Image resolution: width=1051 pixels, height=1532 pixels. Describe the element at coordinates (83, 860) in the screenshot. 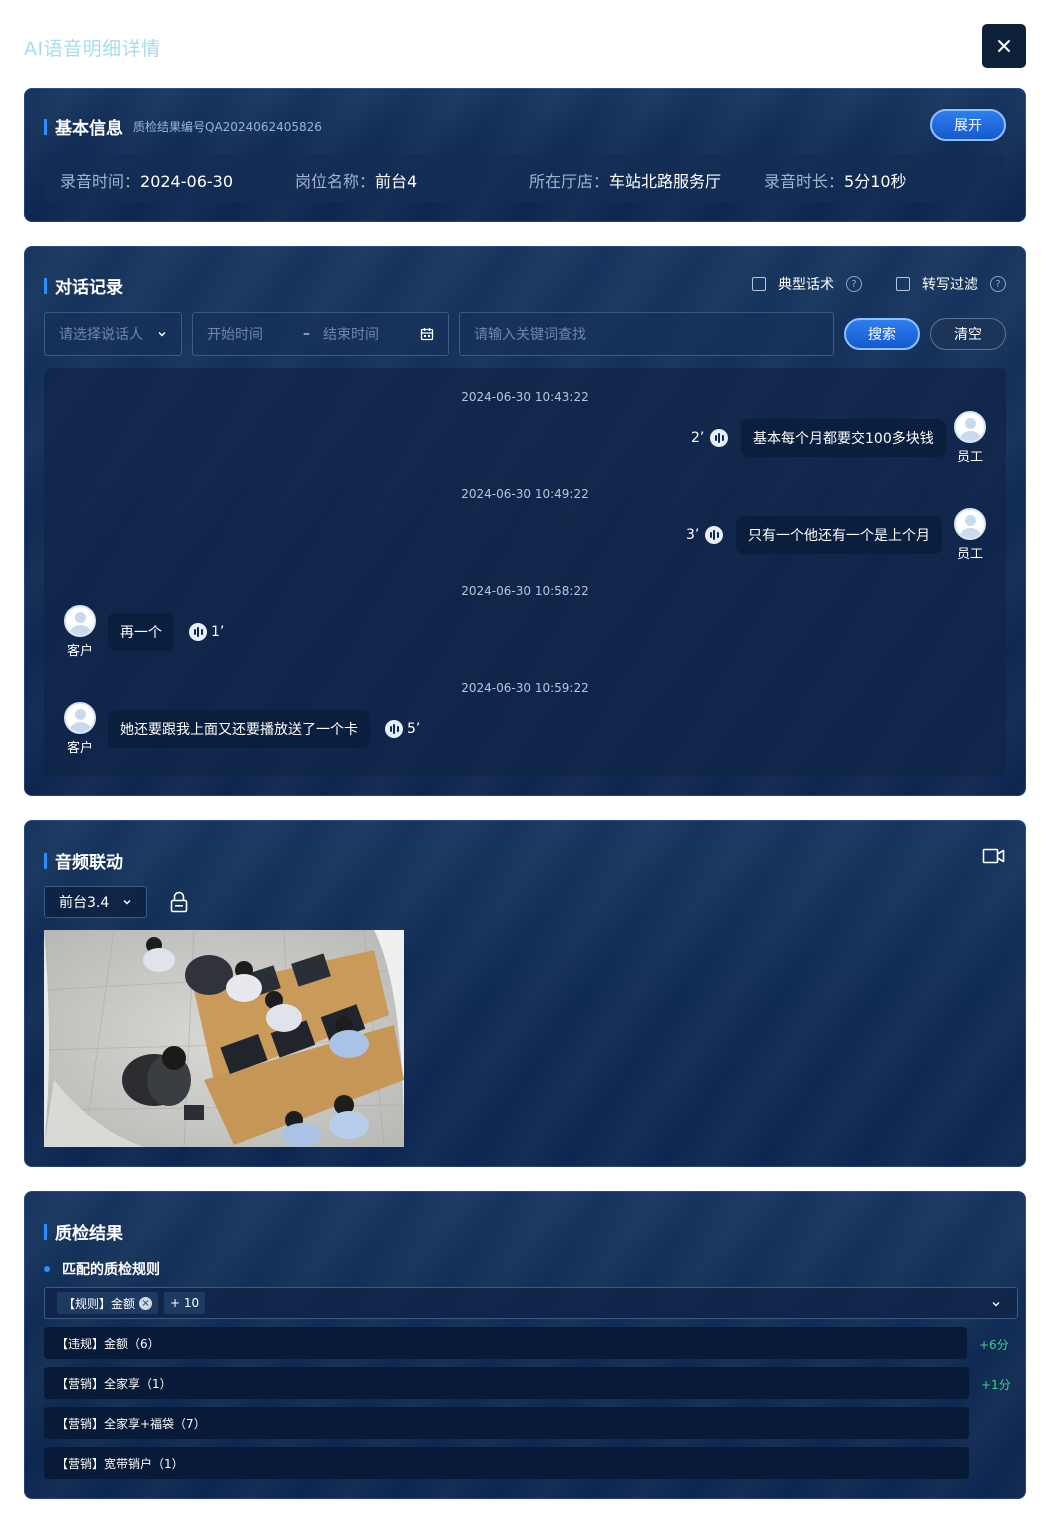

I see `audio-link-header: 音频联动` at that location.